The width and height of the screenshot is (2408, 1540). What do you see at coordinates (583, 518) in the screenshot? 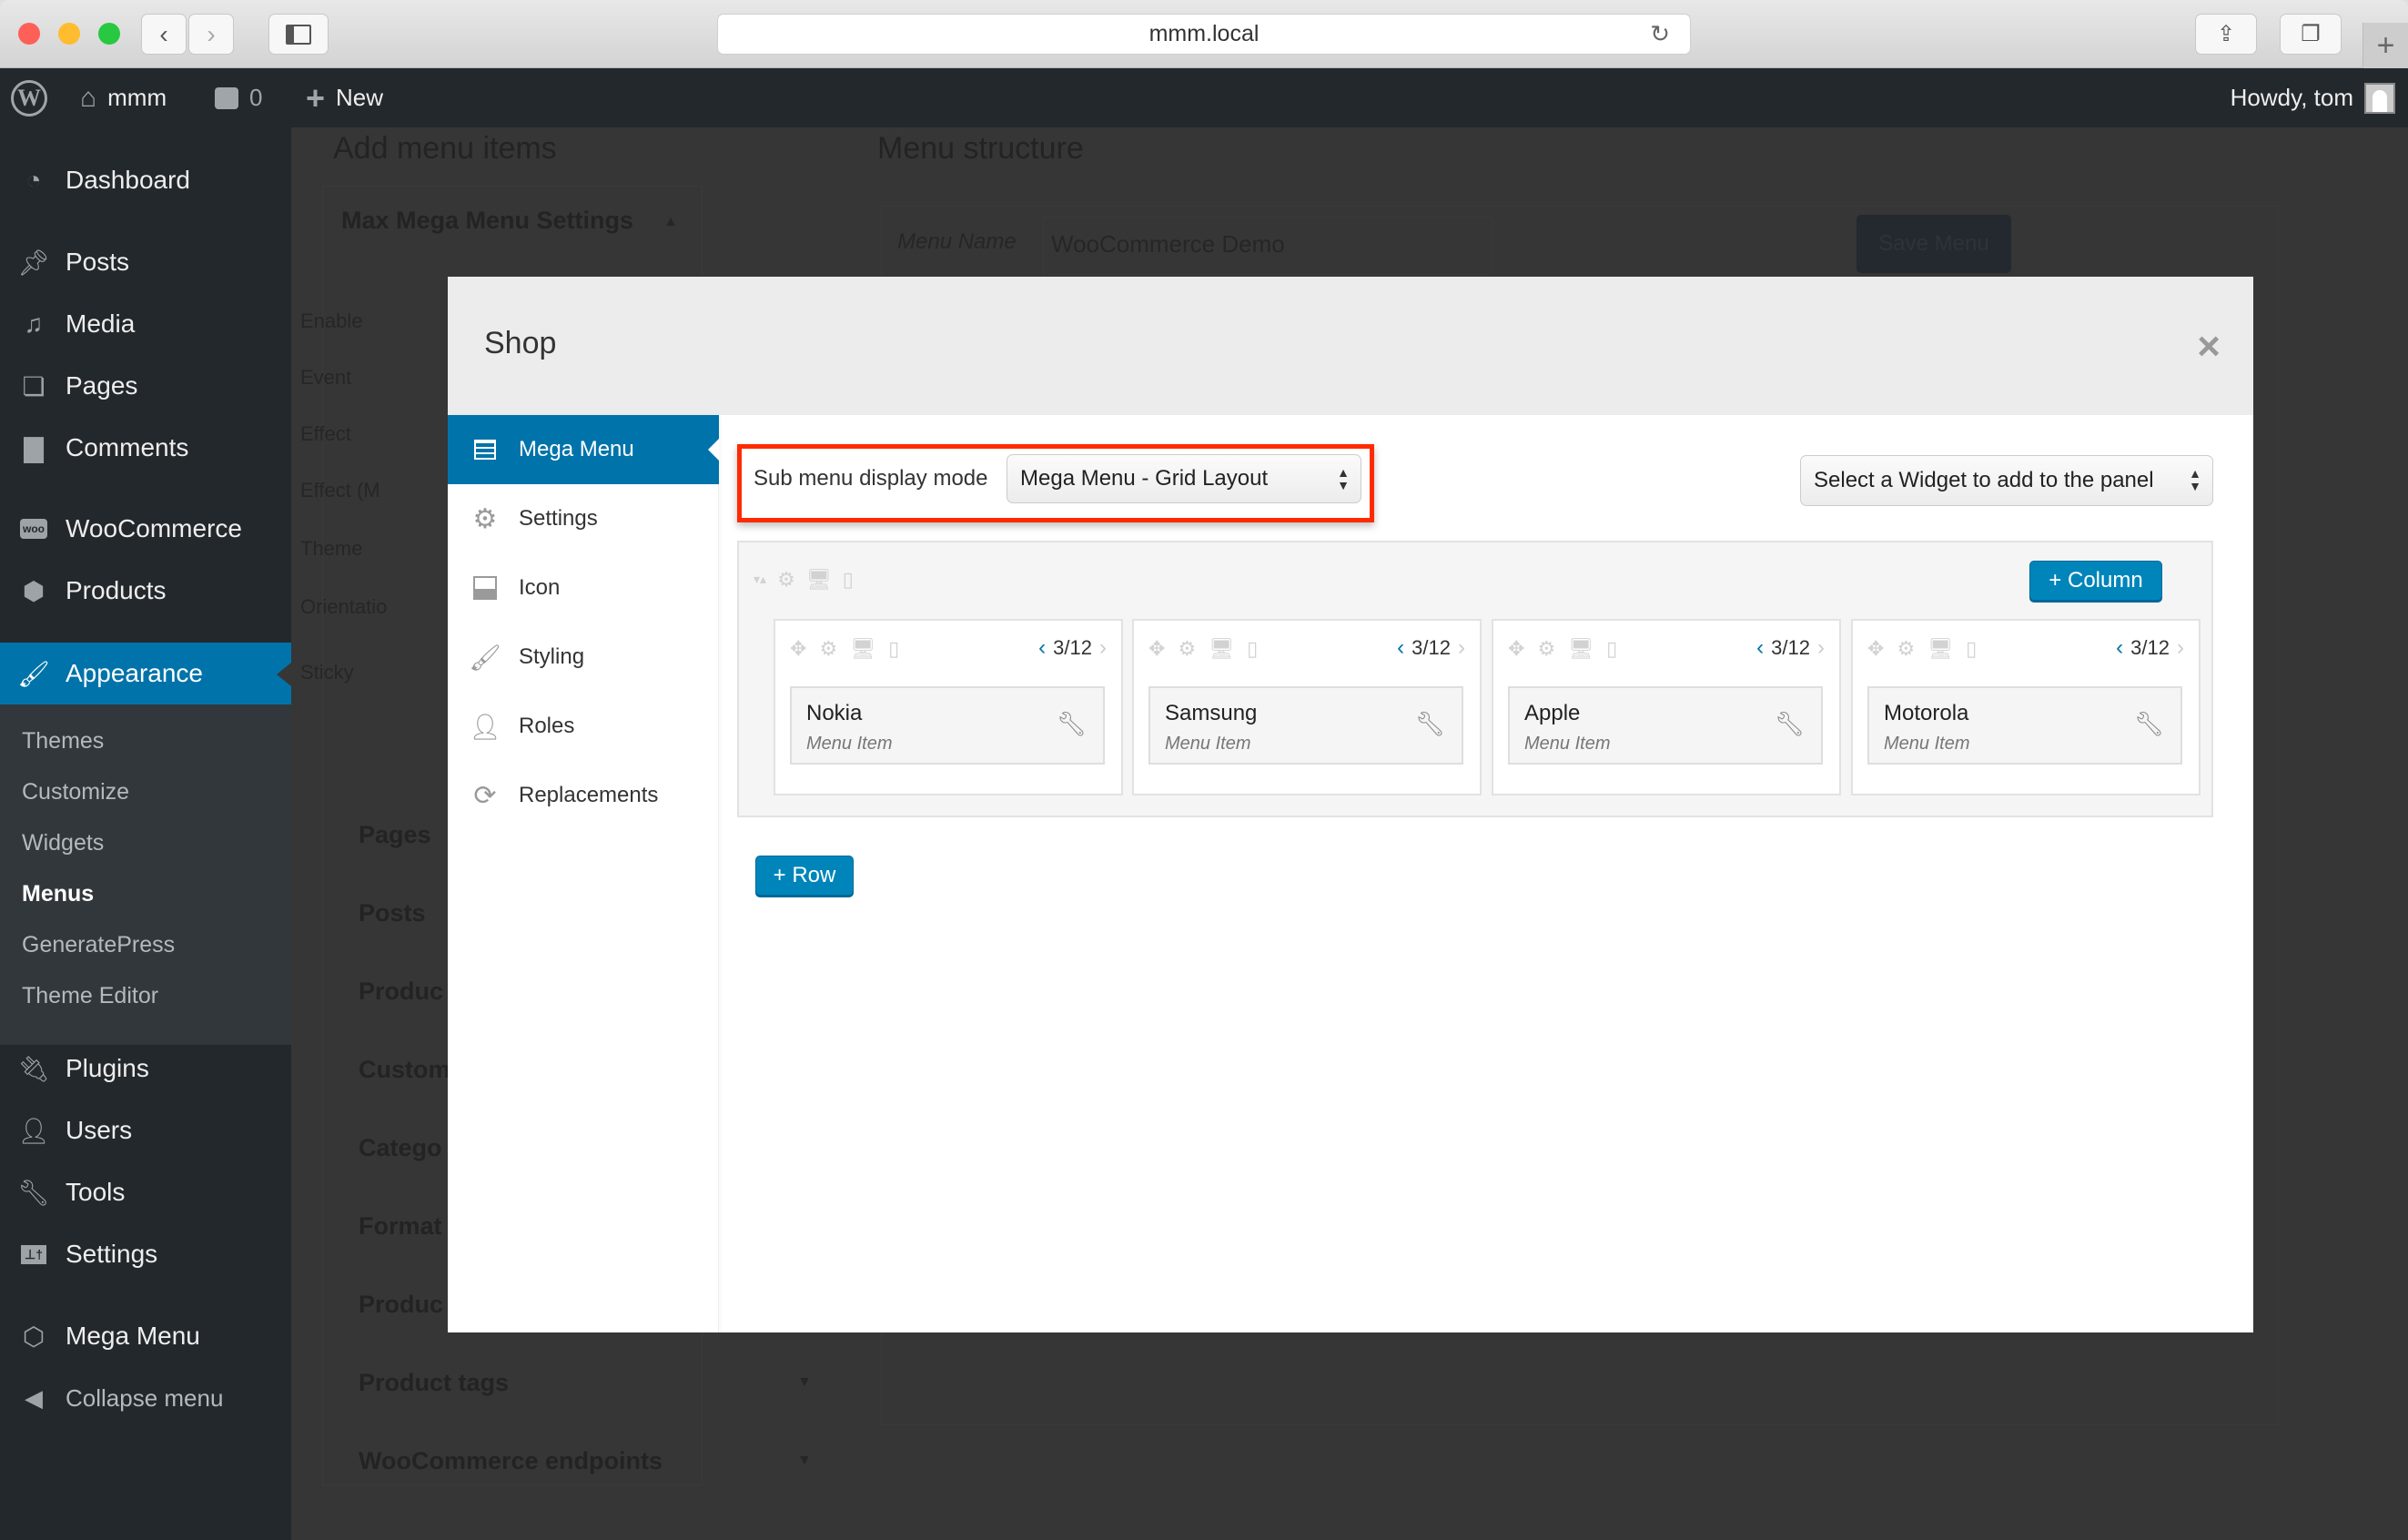
I see `tab-settings: ⚙ Settings` at bounding box center [583, 518].